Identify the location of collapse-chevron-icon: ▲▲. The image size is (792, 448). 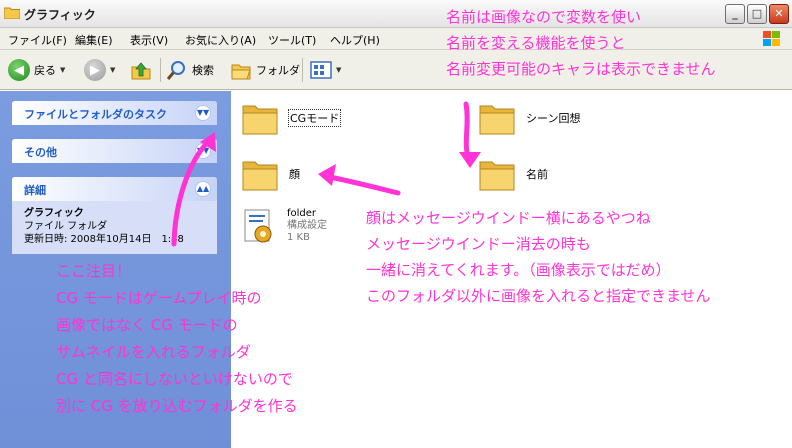
(203, 189).